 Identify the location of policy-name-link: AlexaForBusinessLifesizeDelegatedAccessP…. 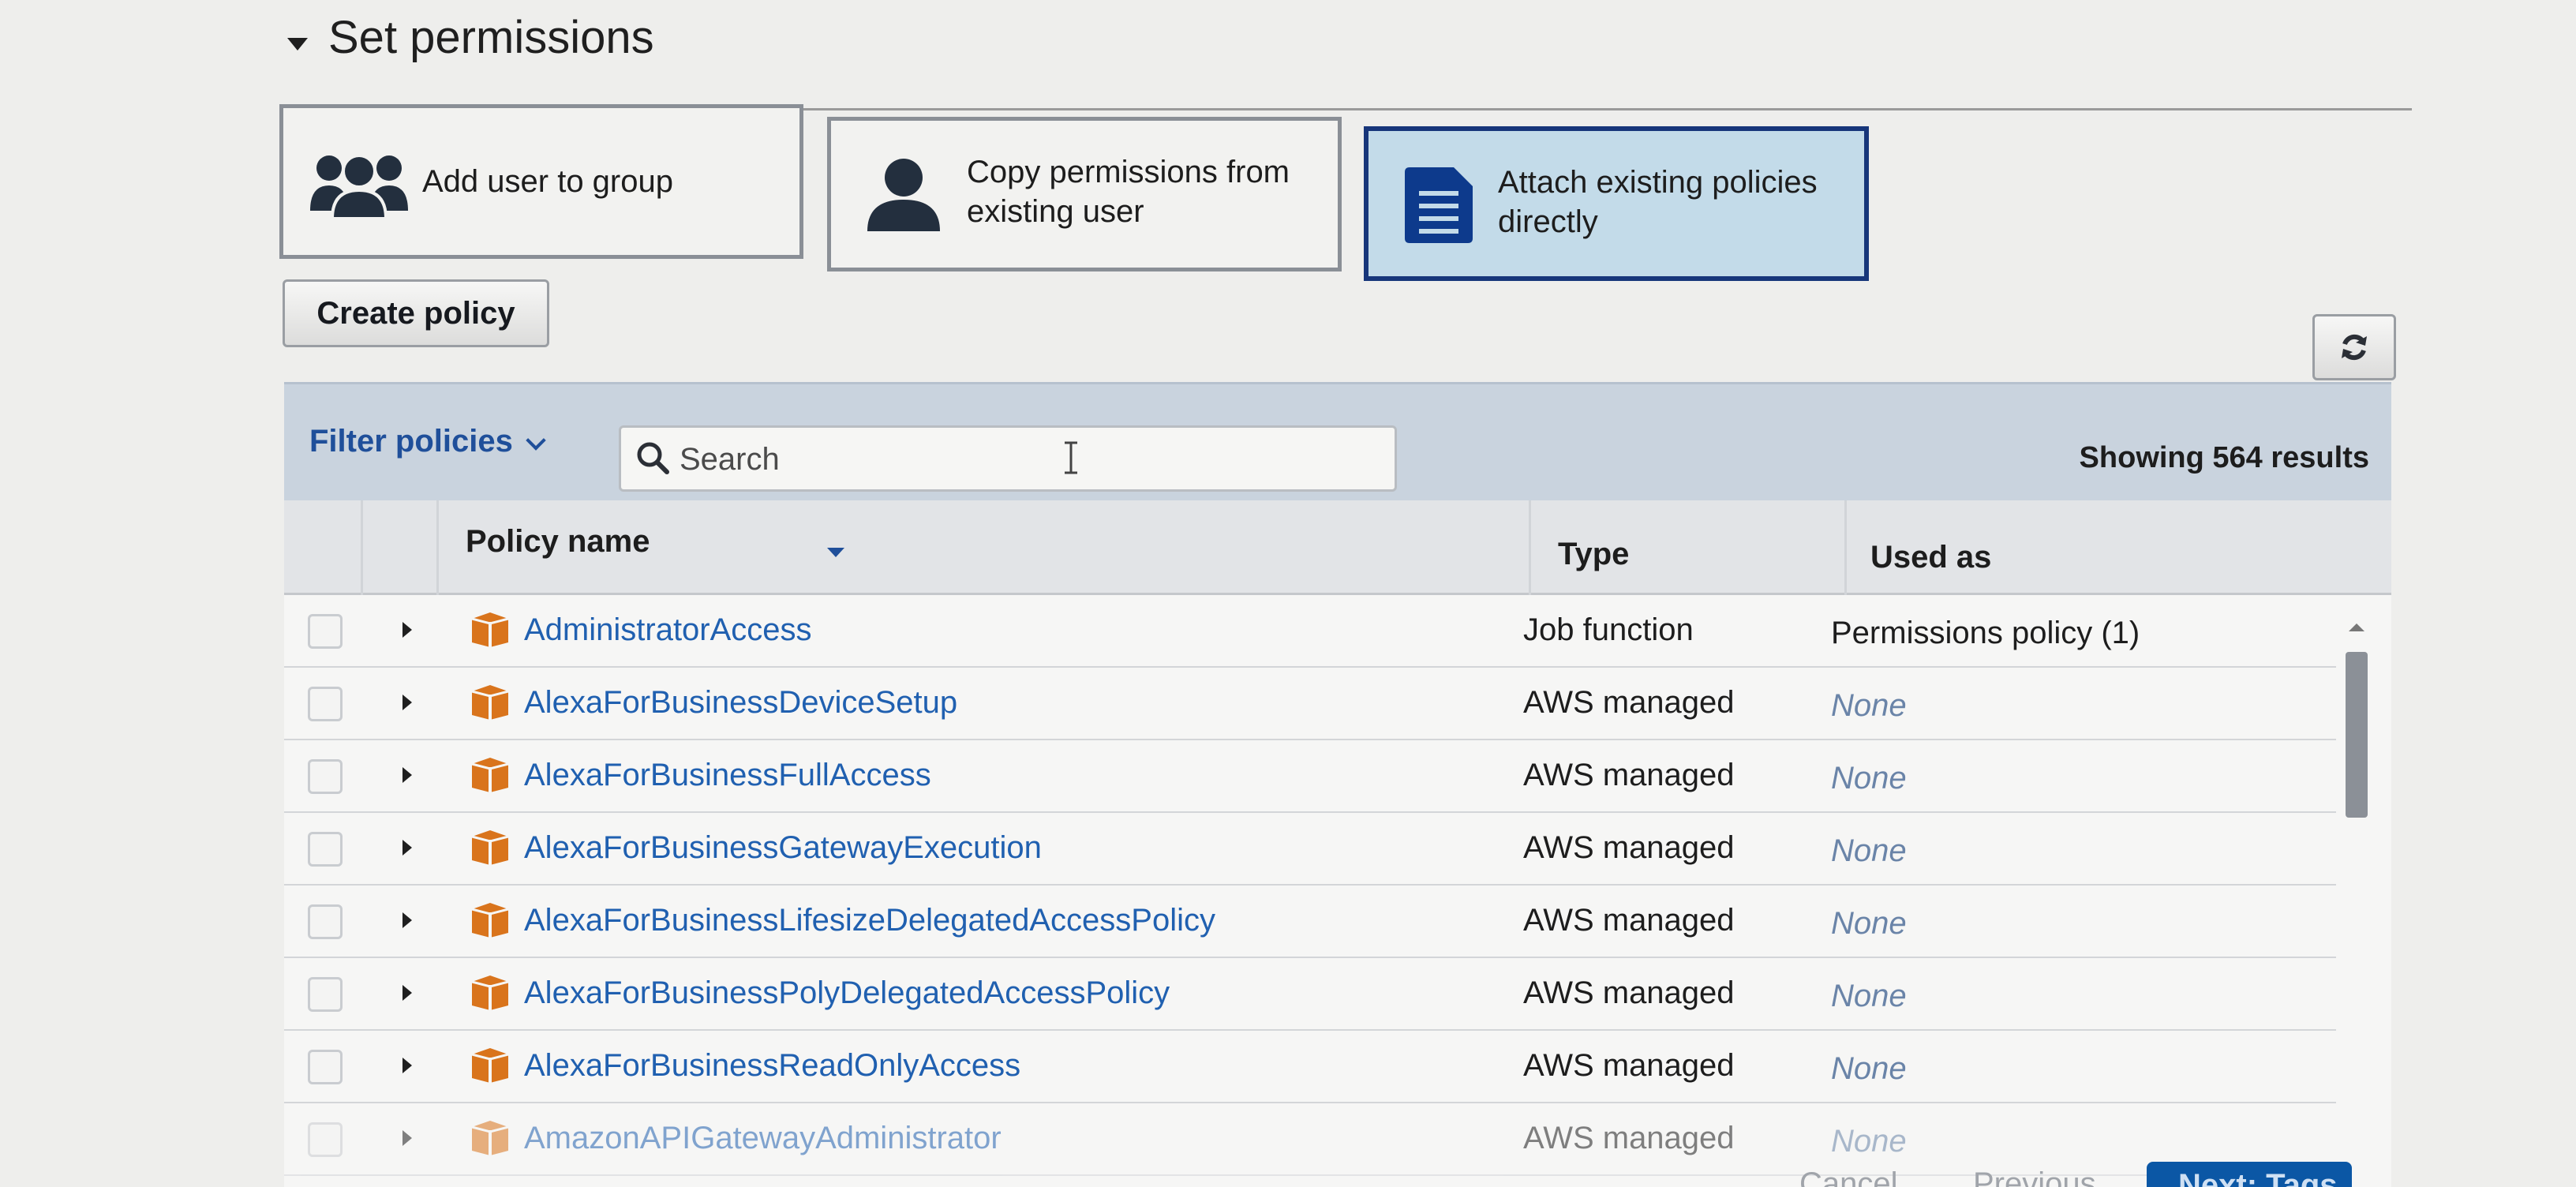
(869, 920).